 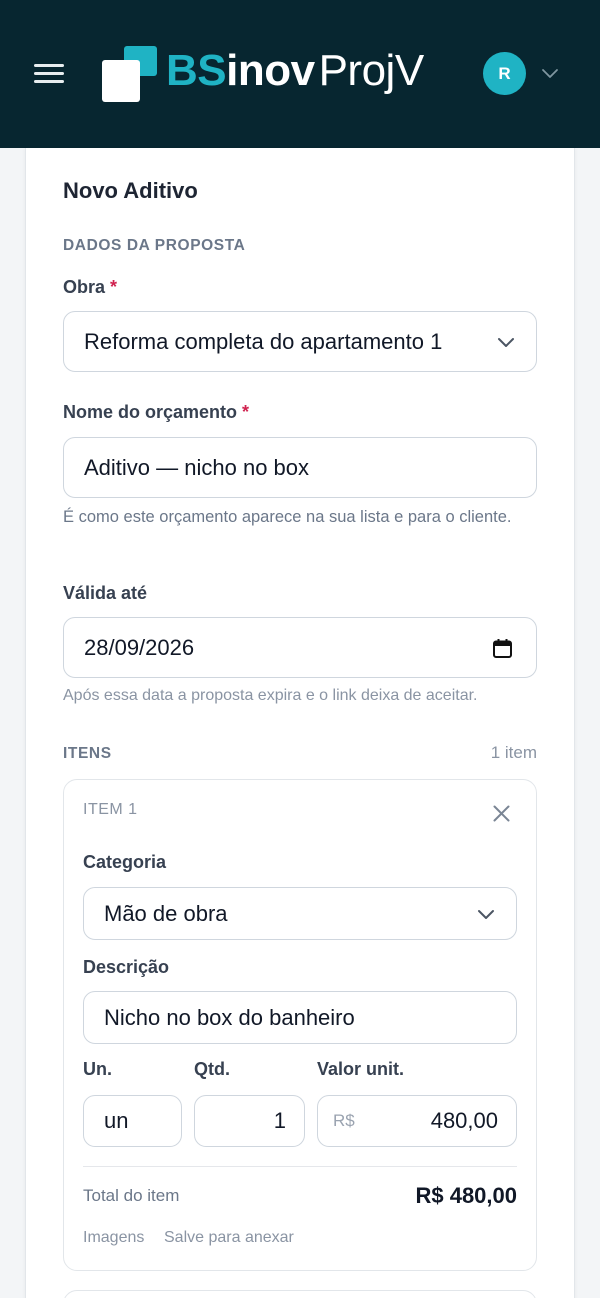 What do you see at coordinates (197, 467) in the screenshot?
I see `nome-orcamento-value: Aditivo — nicho no box` at bounding box center [197, 467].